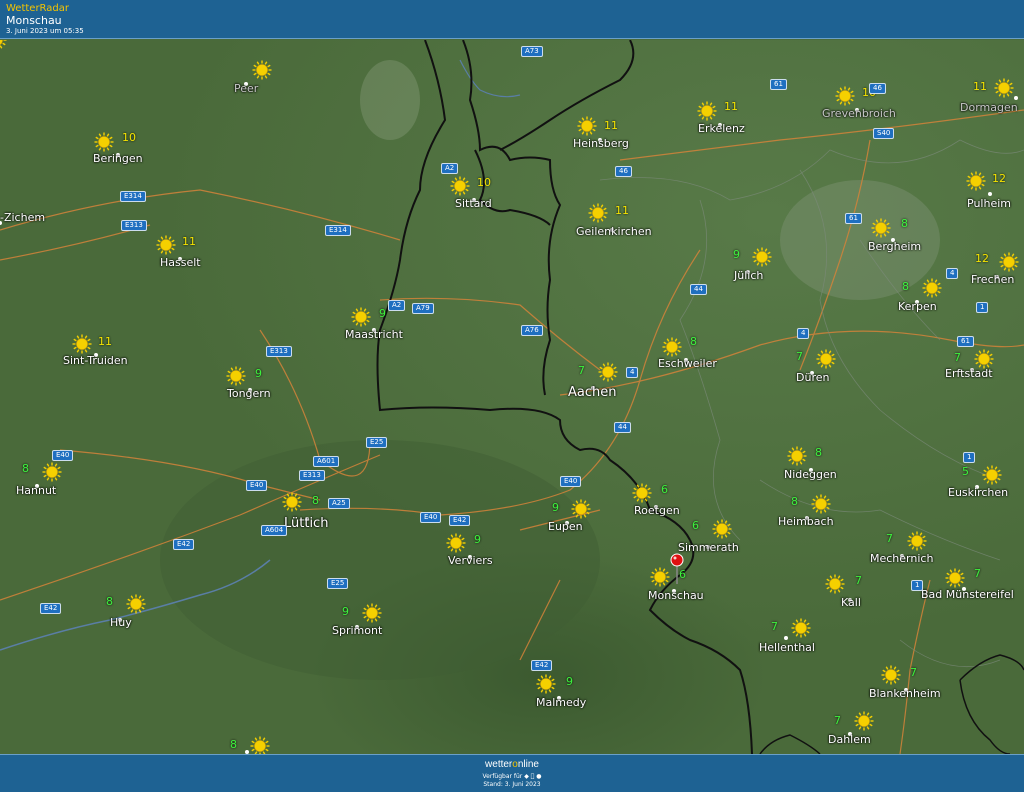 The width and height of the screenshot is (1024, 792). Describe the element at coordinates (992, 279) in the screenshot. I see `city-name: Frechen` at that location.